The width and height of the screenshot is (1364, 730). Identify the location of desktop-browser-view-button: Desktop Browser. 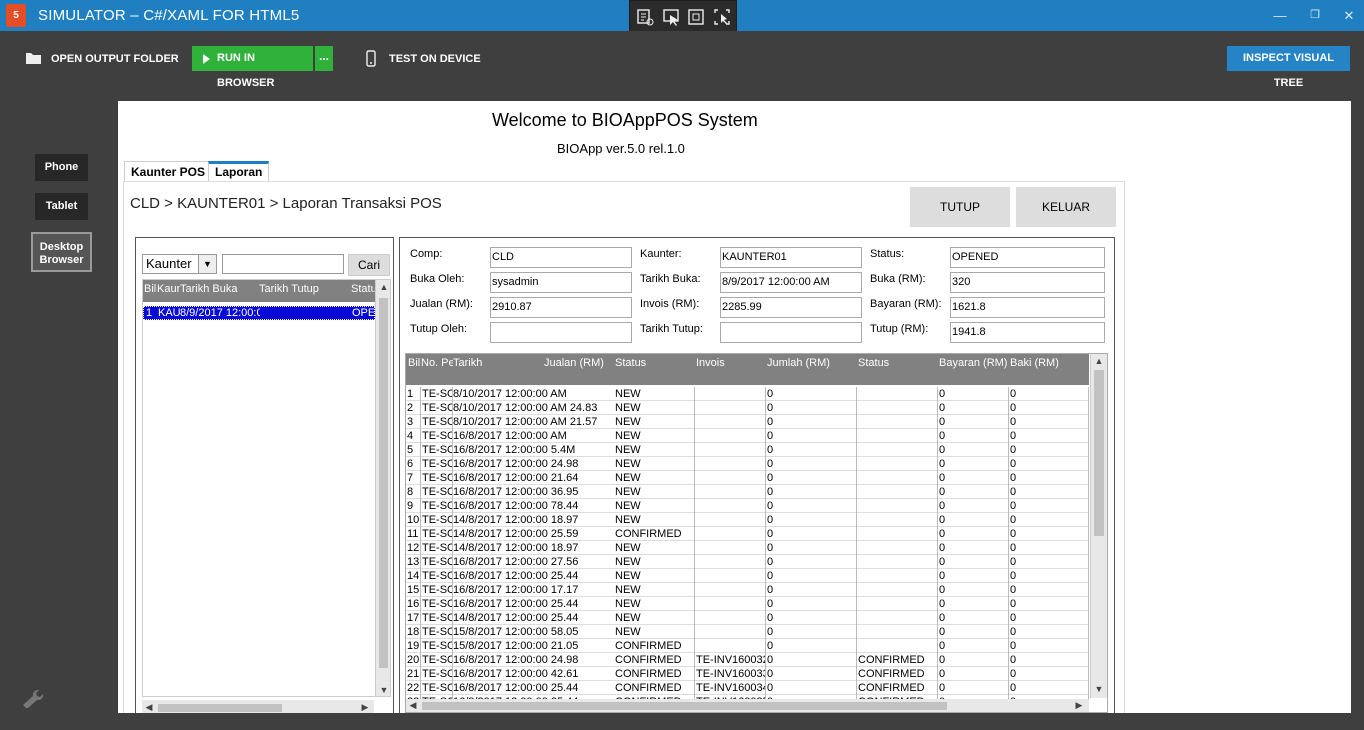
(61, 252).